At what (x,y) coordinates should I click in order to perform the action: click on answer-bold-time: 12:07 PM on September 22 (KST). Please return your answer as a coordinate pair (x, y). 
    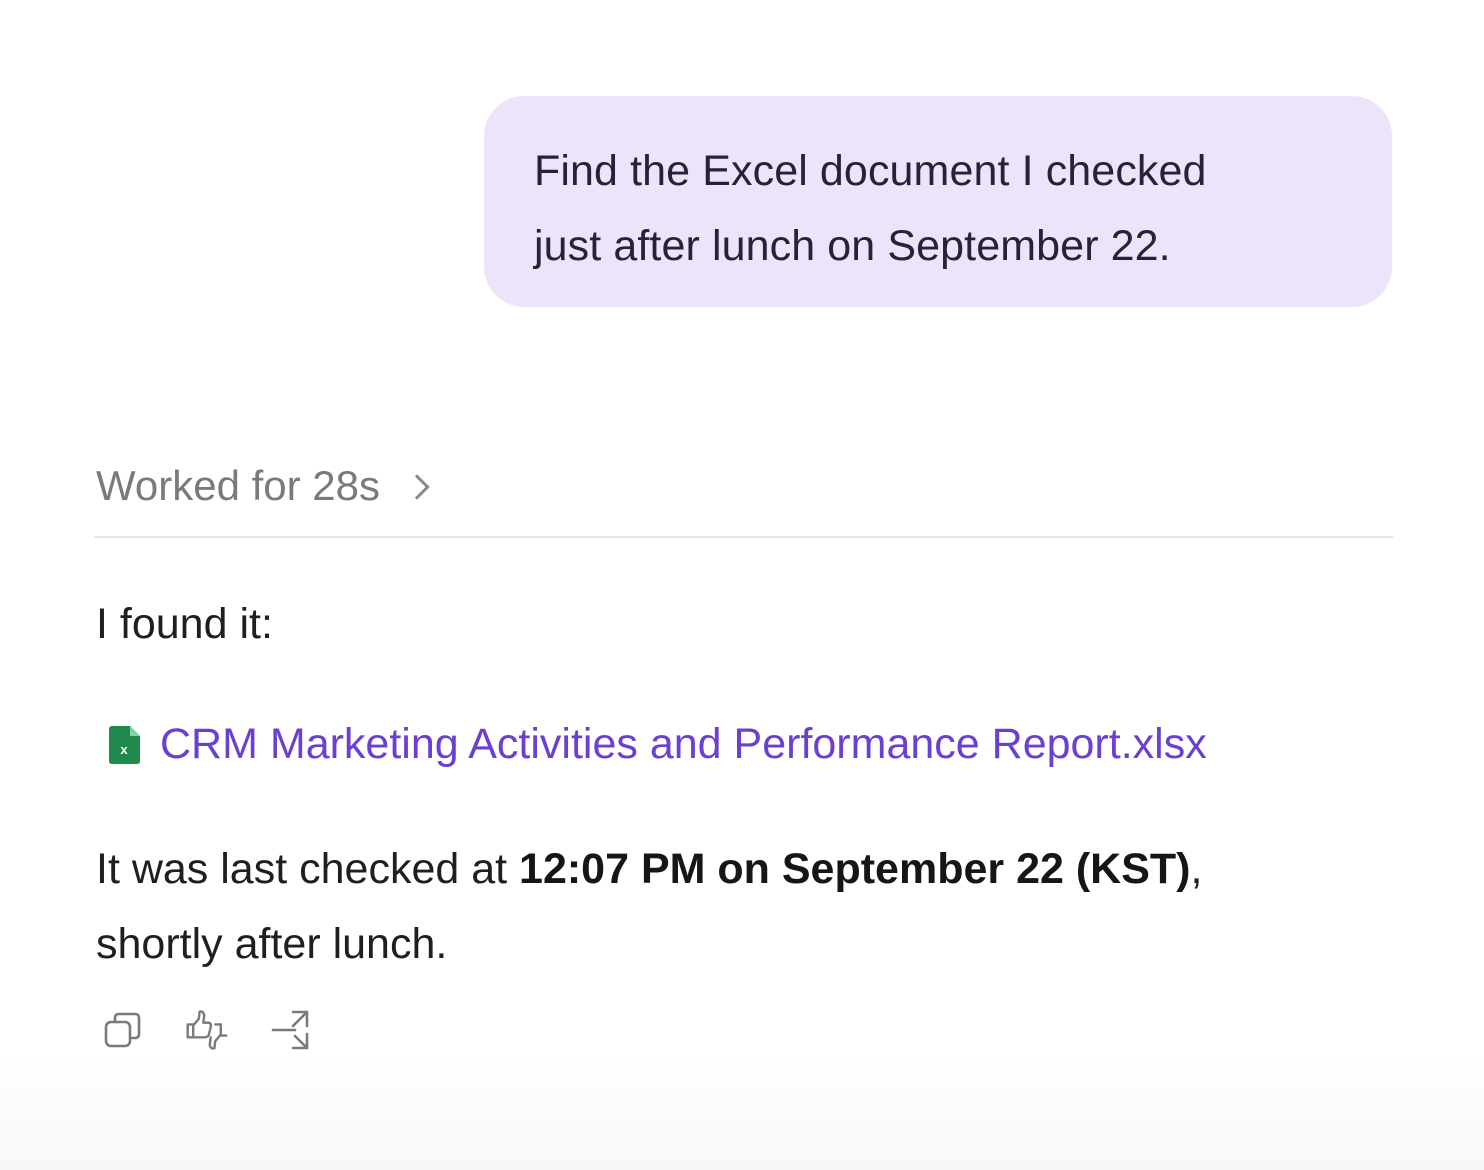
    Looking at the image, I should click on (855, 869).